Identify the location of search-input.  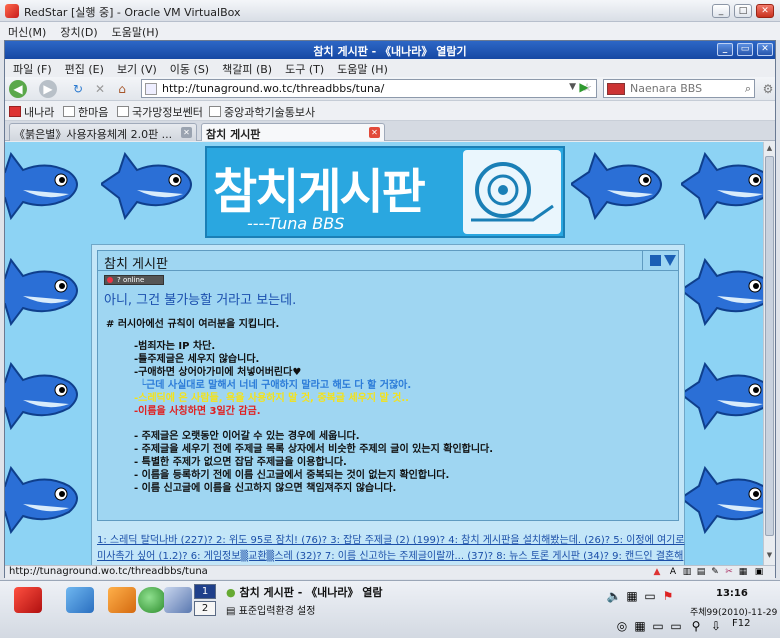
(684, 88).